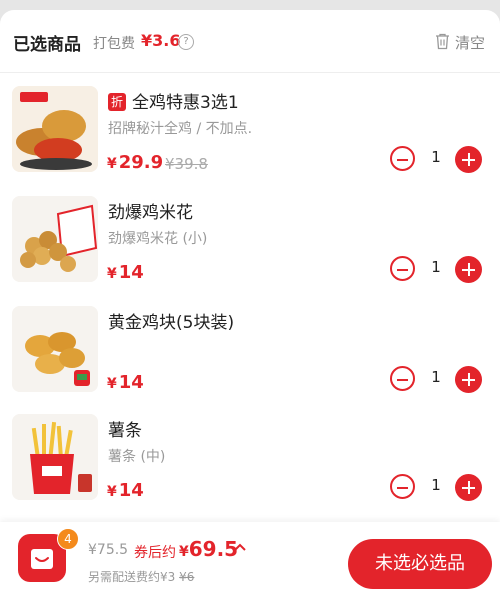 The width and height of the screenshot is (500, 598). What do you see at coordinates (55, 349) in the screenshot?
I see `product-image-chicken-nuggets` at bounding box center [55, 349].